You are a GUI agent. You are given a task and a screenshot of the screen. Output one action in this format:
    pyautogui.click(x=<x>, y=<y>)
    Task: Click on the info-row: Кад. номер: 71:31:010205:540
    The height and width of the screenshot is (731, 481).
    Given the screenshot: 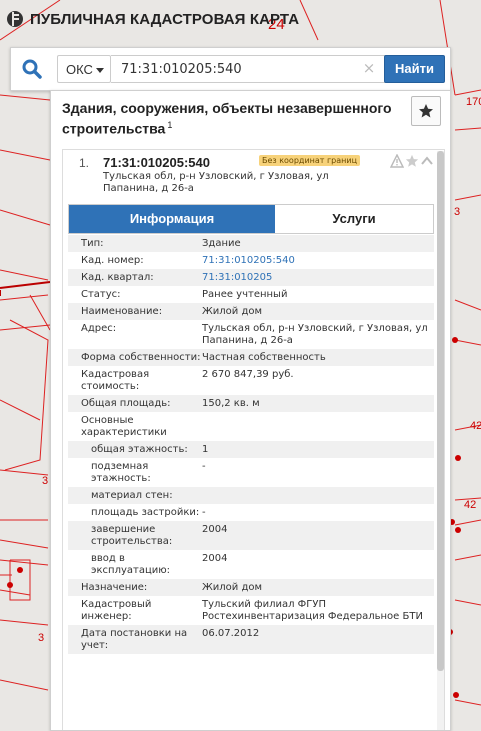 What is the action you would take?
    pyautogui.click(x=251, y=260)
    